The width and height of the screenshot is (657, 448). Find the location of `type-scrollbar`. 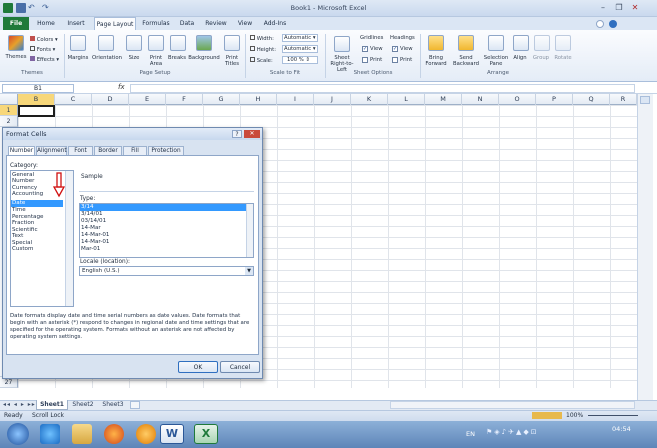

type-scrollbar is located at coordinates (249, 230).